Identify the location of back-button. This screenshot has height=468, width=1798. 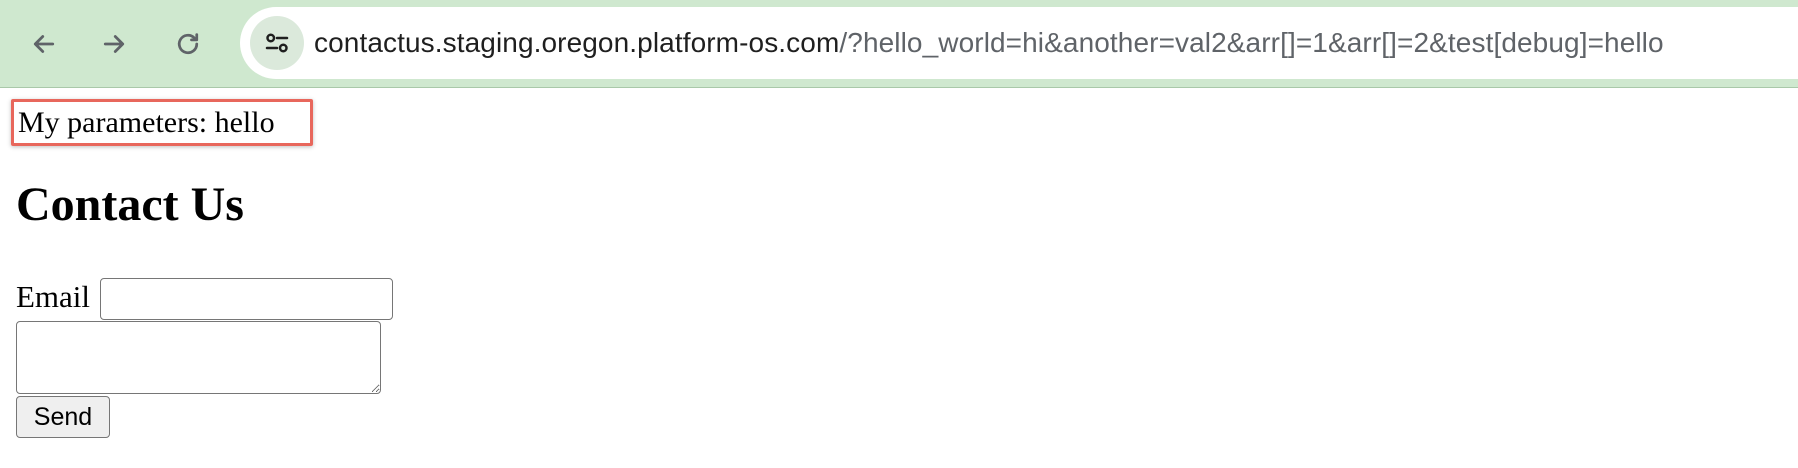
(44, 44).